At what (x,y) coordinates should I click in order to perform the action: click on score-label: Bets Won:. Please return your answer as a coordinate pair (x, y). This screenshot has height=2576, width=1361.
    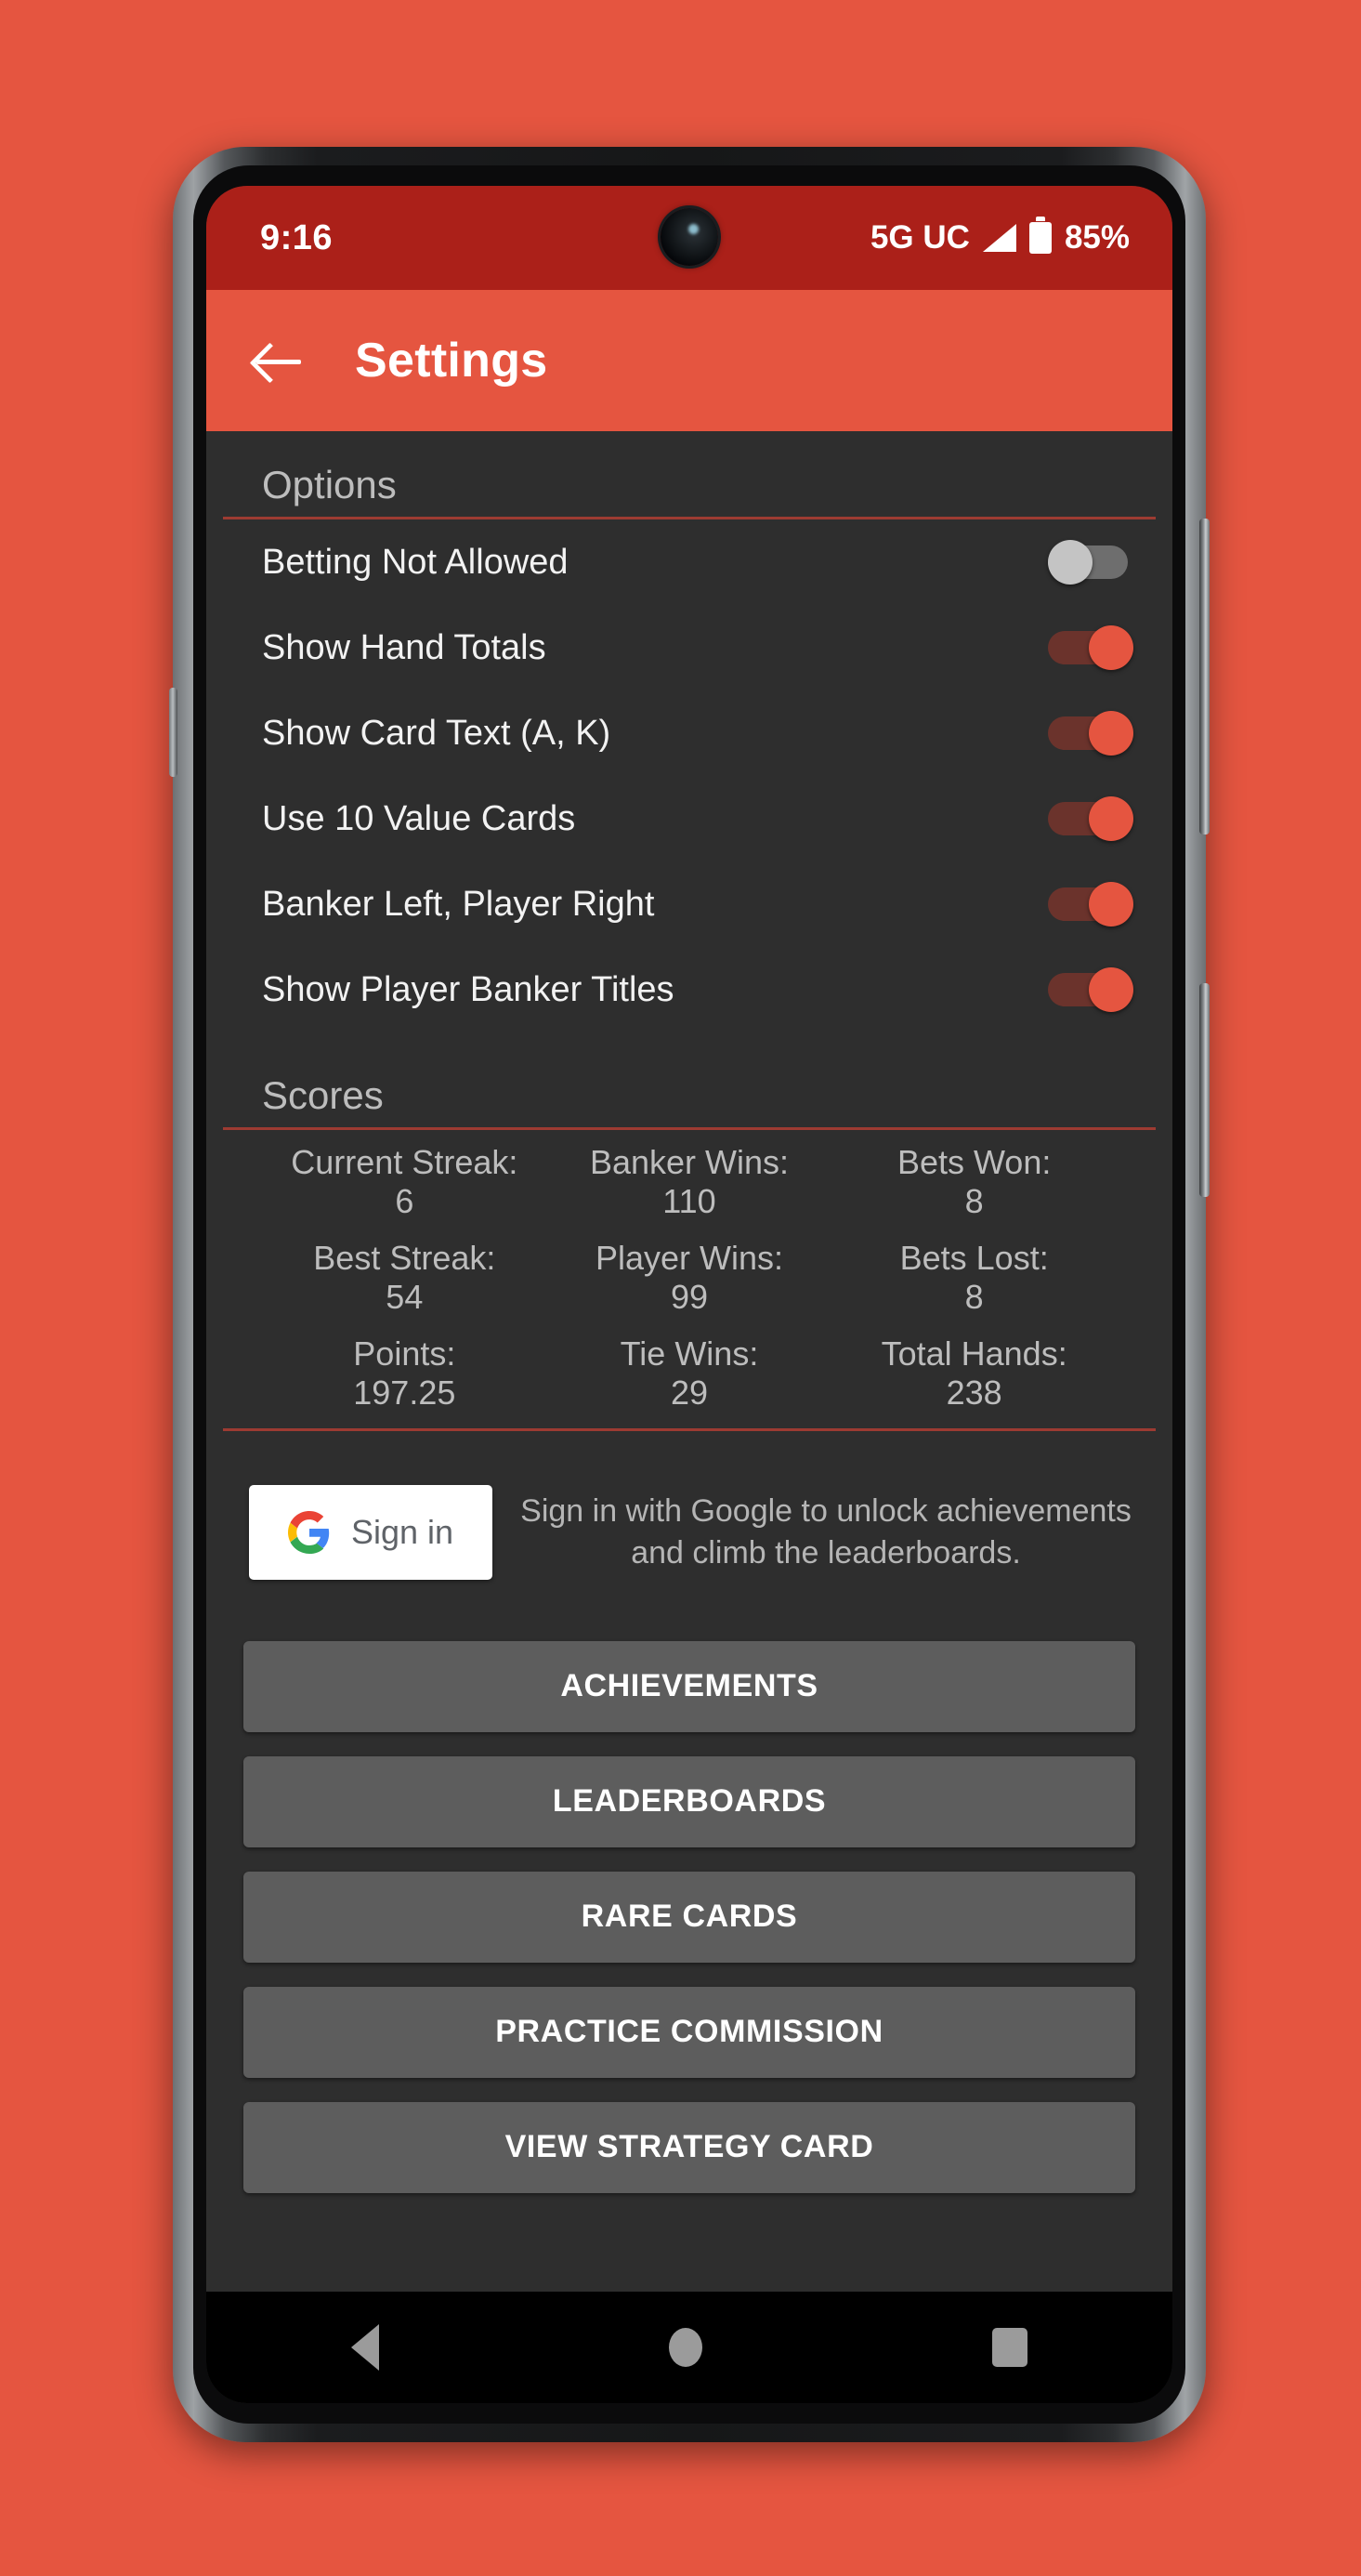
    Looking at the image, I should click on (974, 1162).